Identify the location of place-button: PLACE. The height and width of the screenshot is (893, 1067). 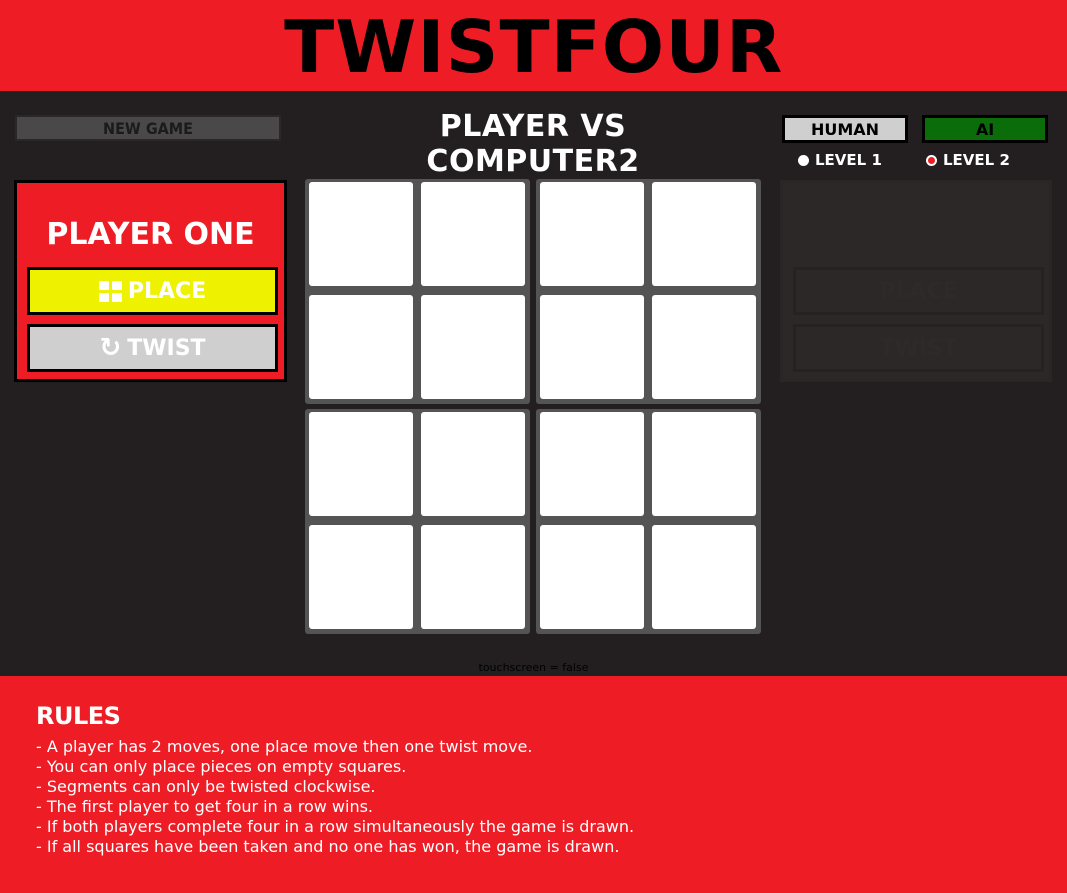
(152, 291).